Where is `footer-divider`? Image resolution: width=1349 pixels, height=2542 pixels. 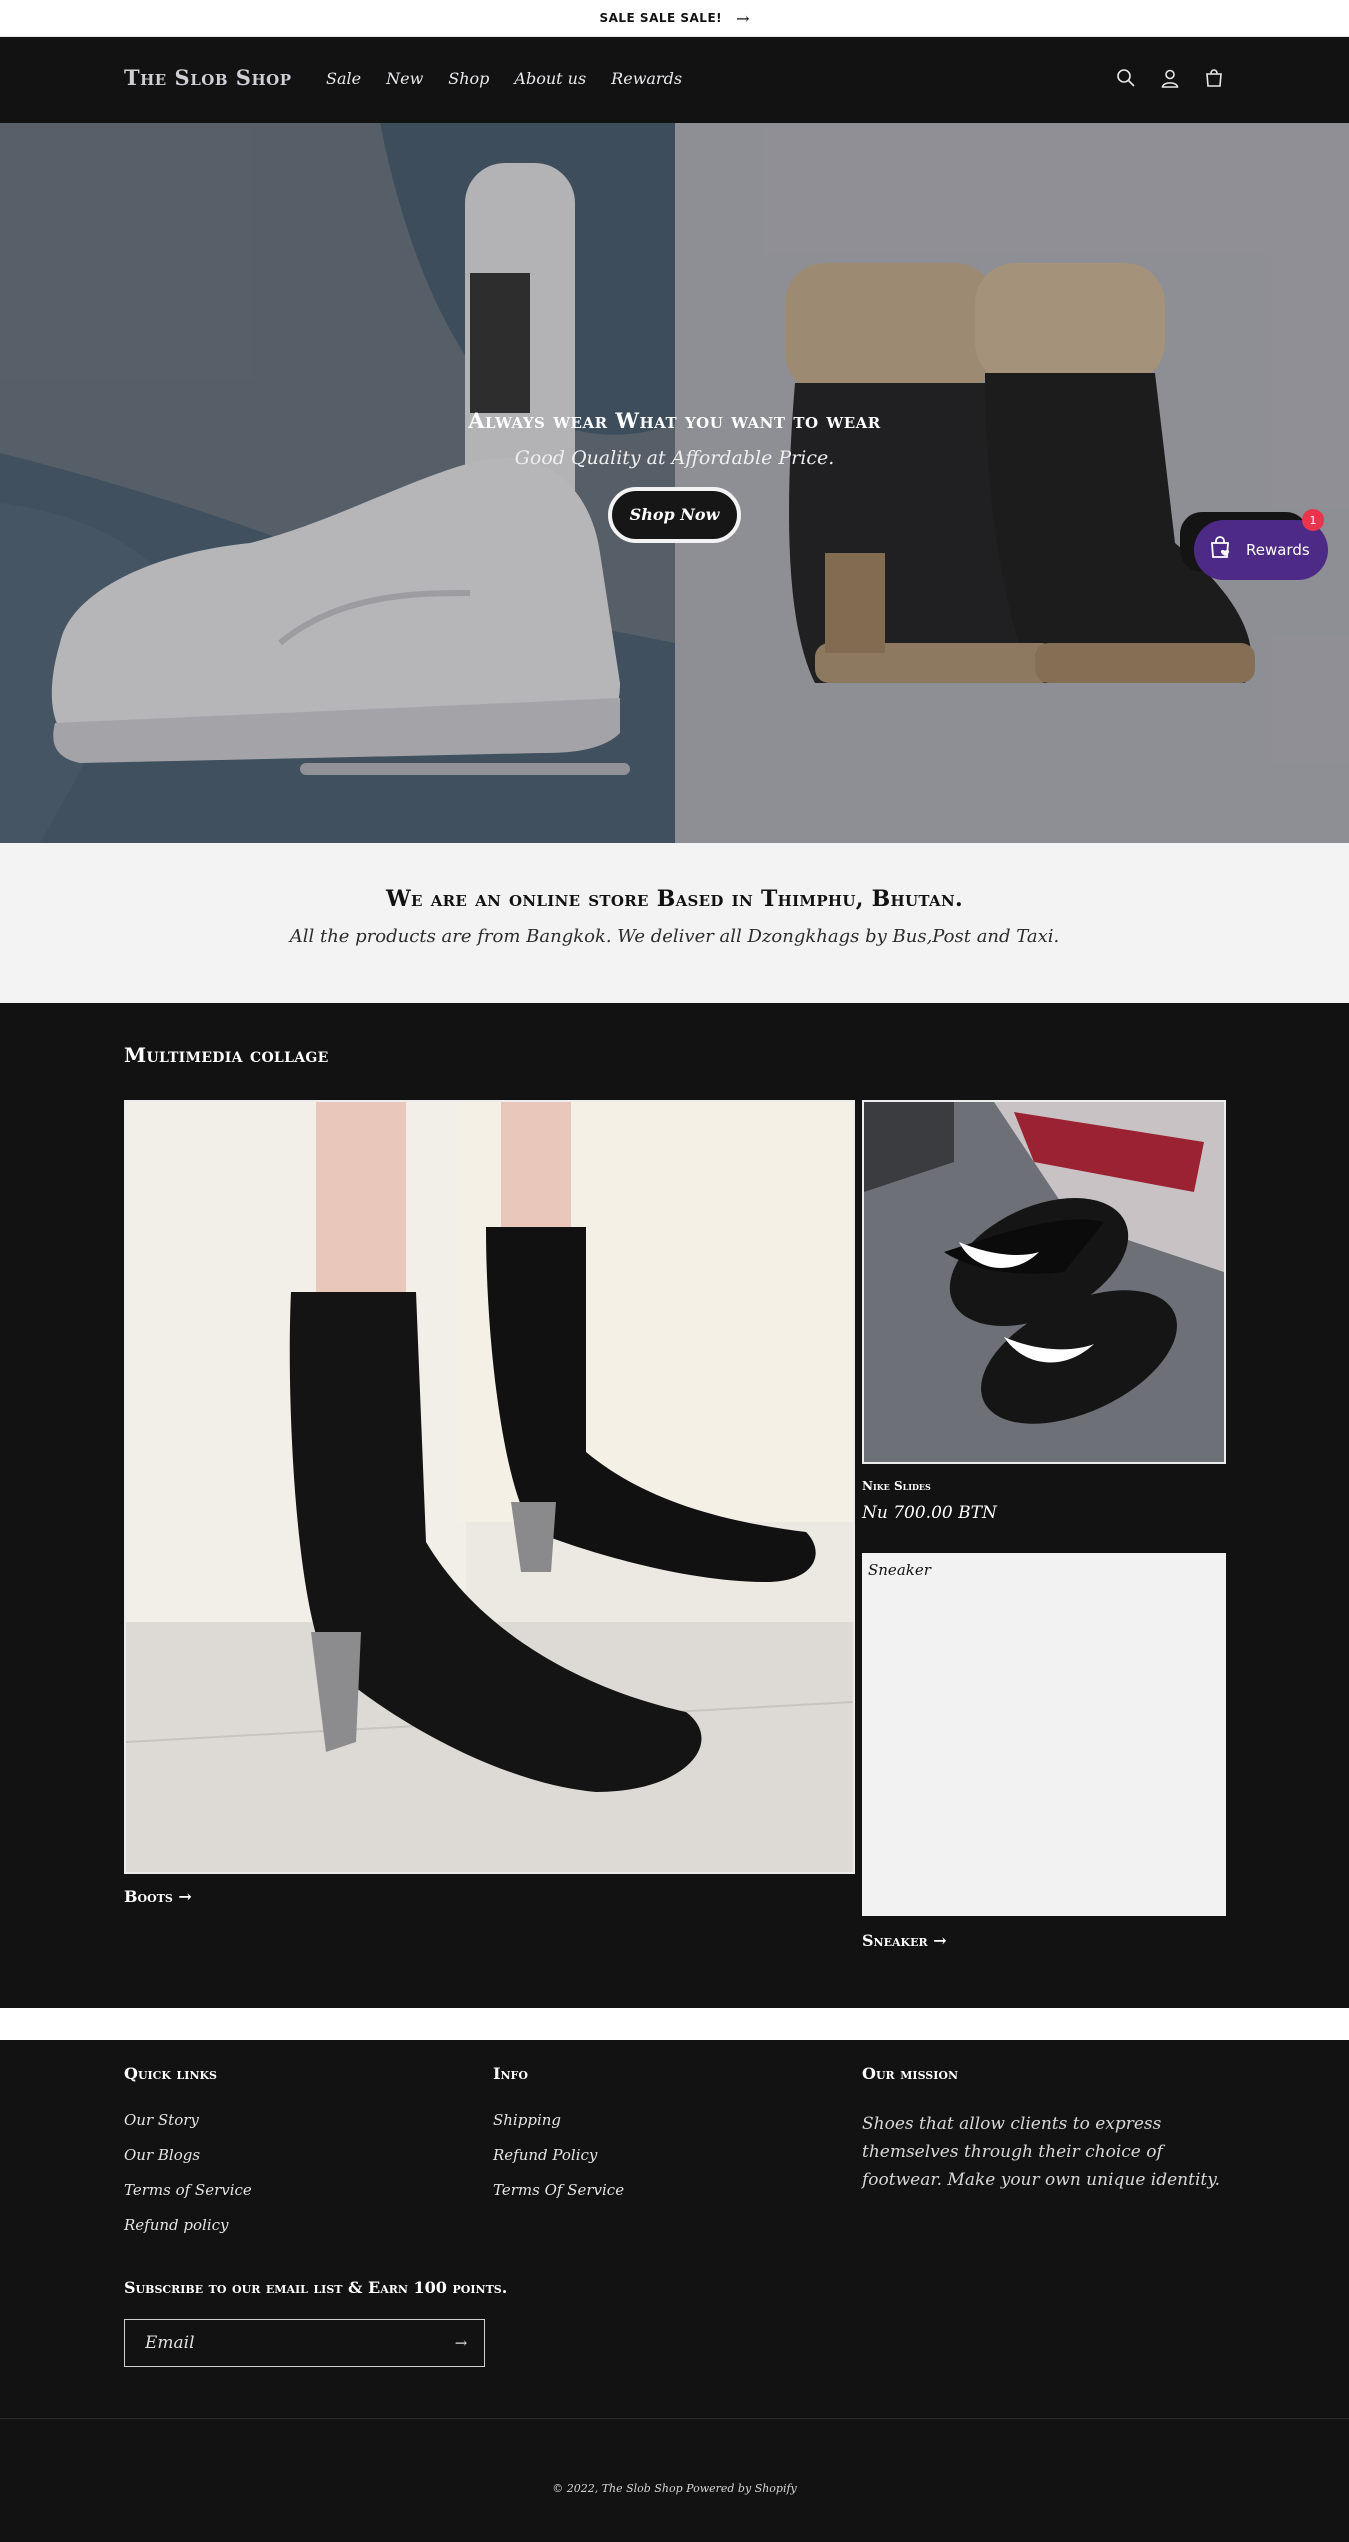 footer-divider is located at coordinates (674, 2418).